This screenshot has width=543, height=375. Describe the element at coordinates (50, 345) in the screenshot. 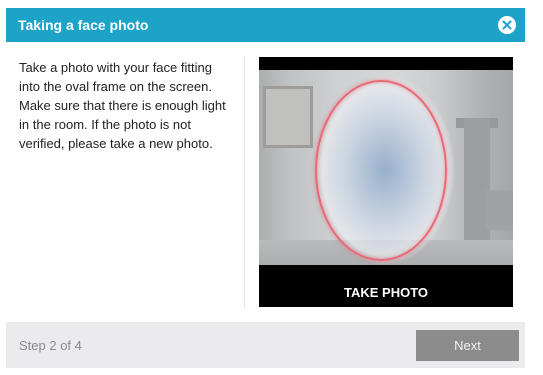

I see `step-indicator: Step 2 of 4` at that location.